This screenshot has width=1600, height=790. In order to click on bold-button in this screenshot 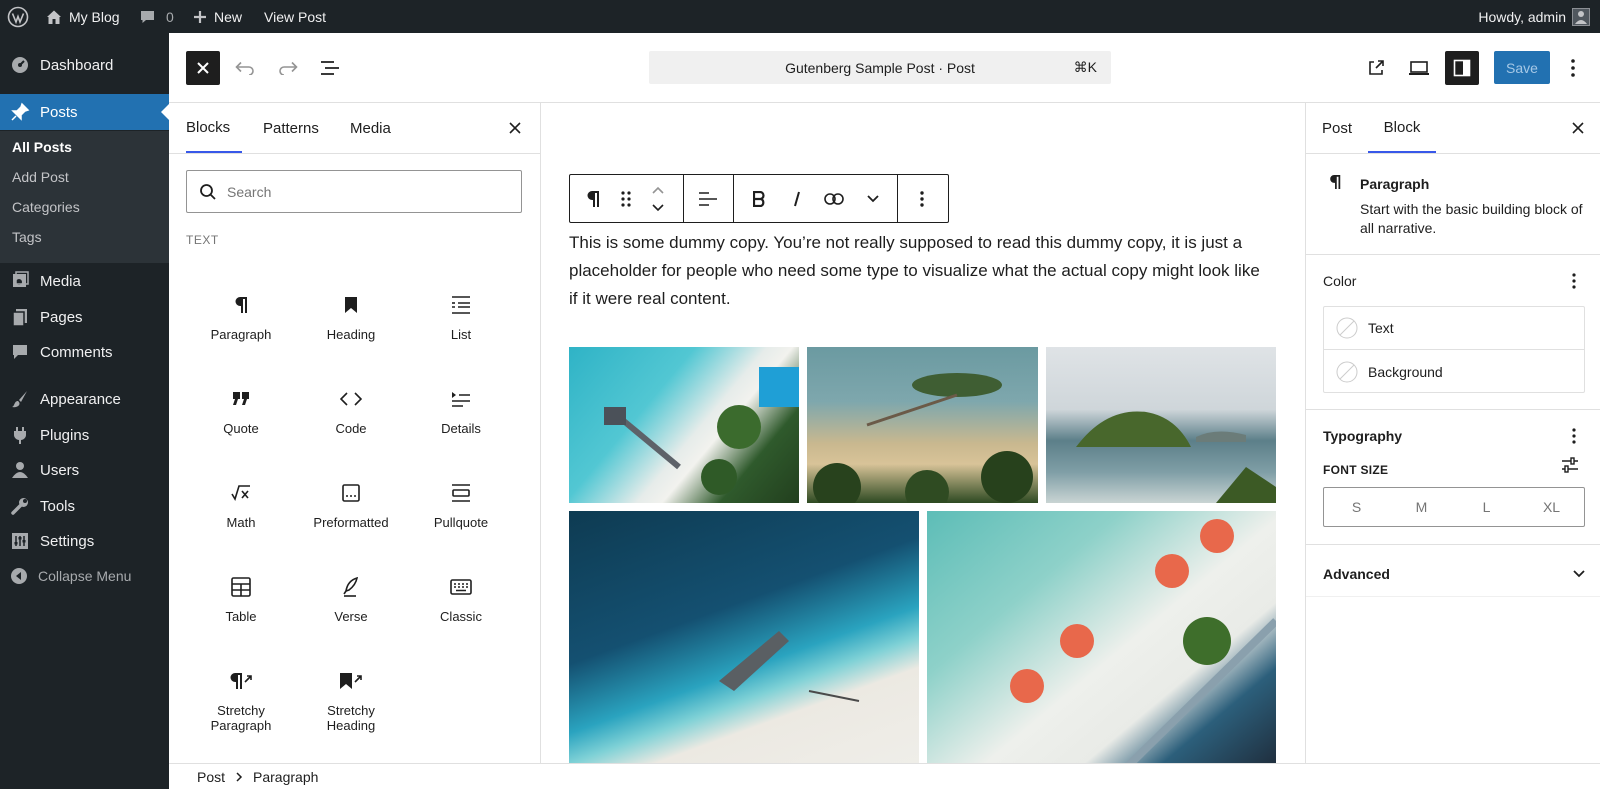, I will do `click(759, 199)`.